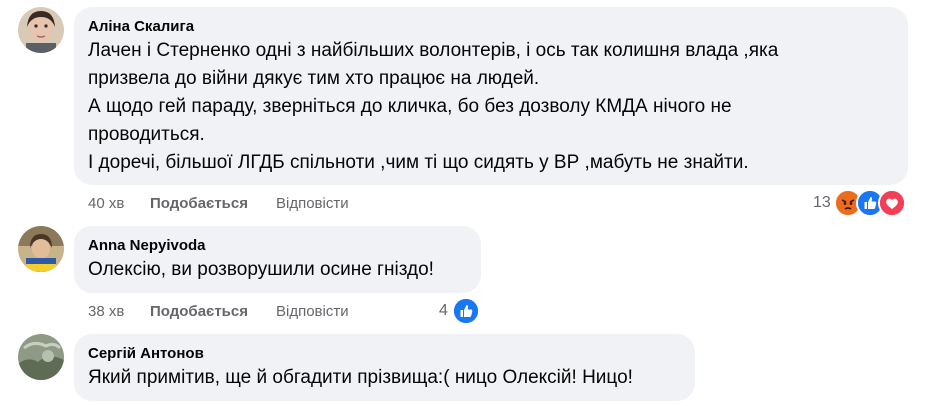  I want to click on comment-author: Аліна Скалига, so click(491, 27).